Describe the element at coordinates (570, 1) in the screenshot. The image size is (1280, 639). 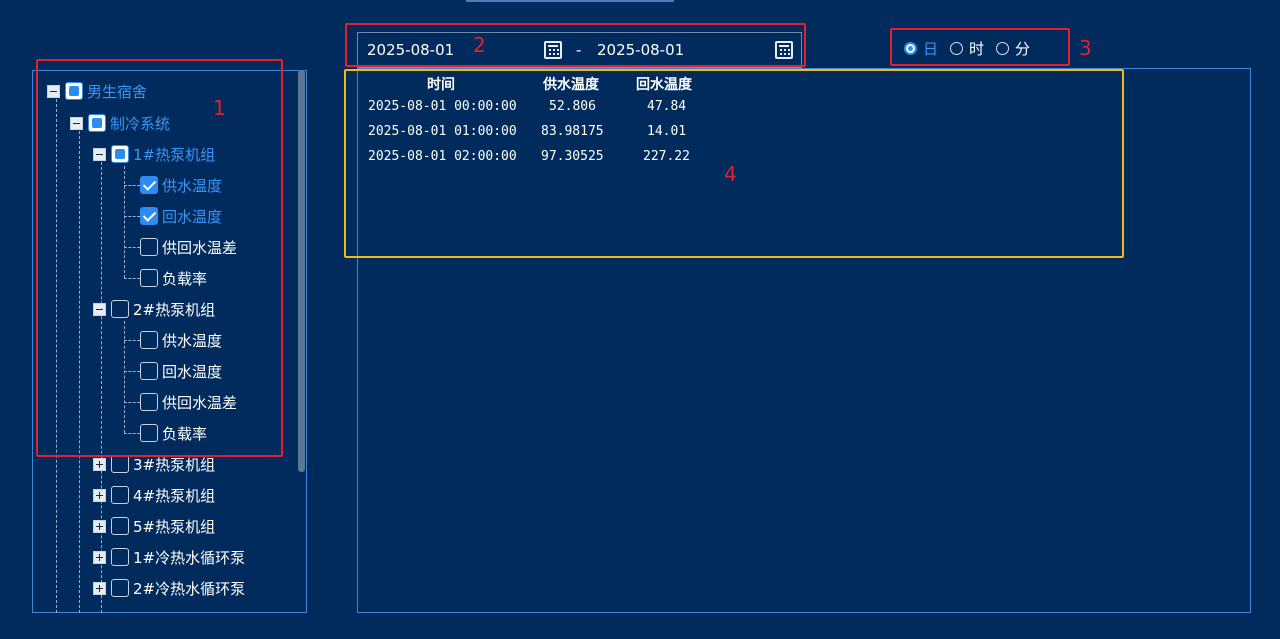
I see `top-tab-indicator` at that location.